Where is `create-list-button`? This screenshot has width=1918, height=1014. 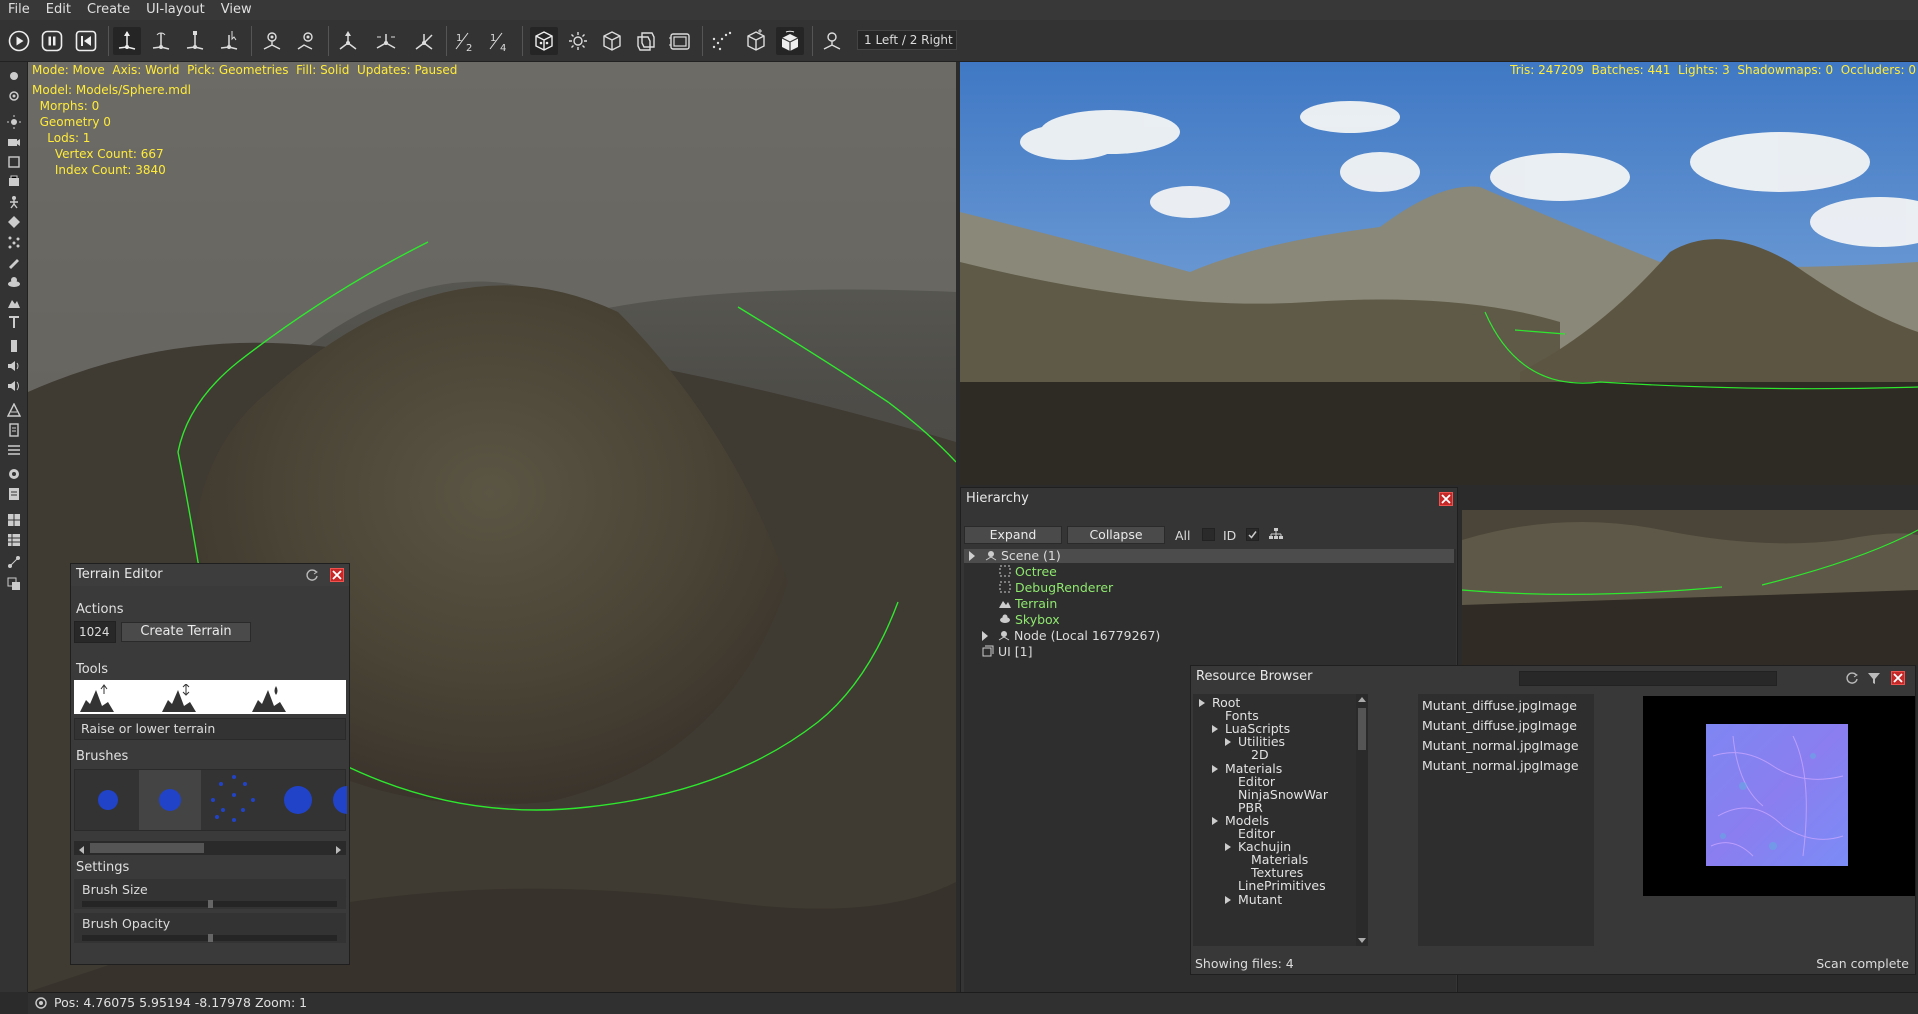 create-list-button is located at coordinates (14, 584).